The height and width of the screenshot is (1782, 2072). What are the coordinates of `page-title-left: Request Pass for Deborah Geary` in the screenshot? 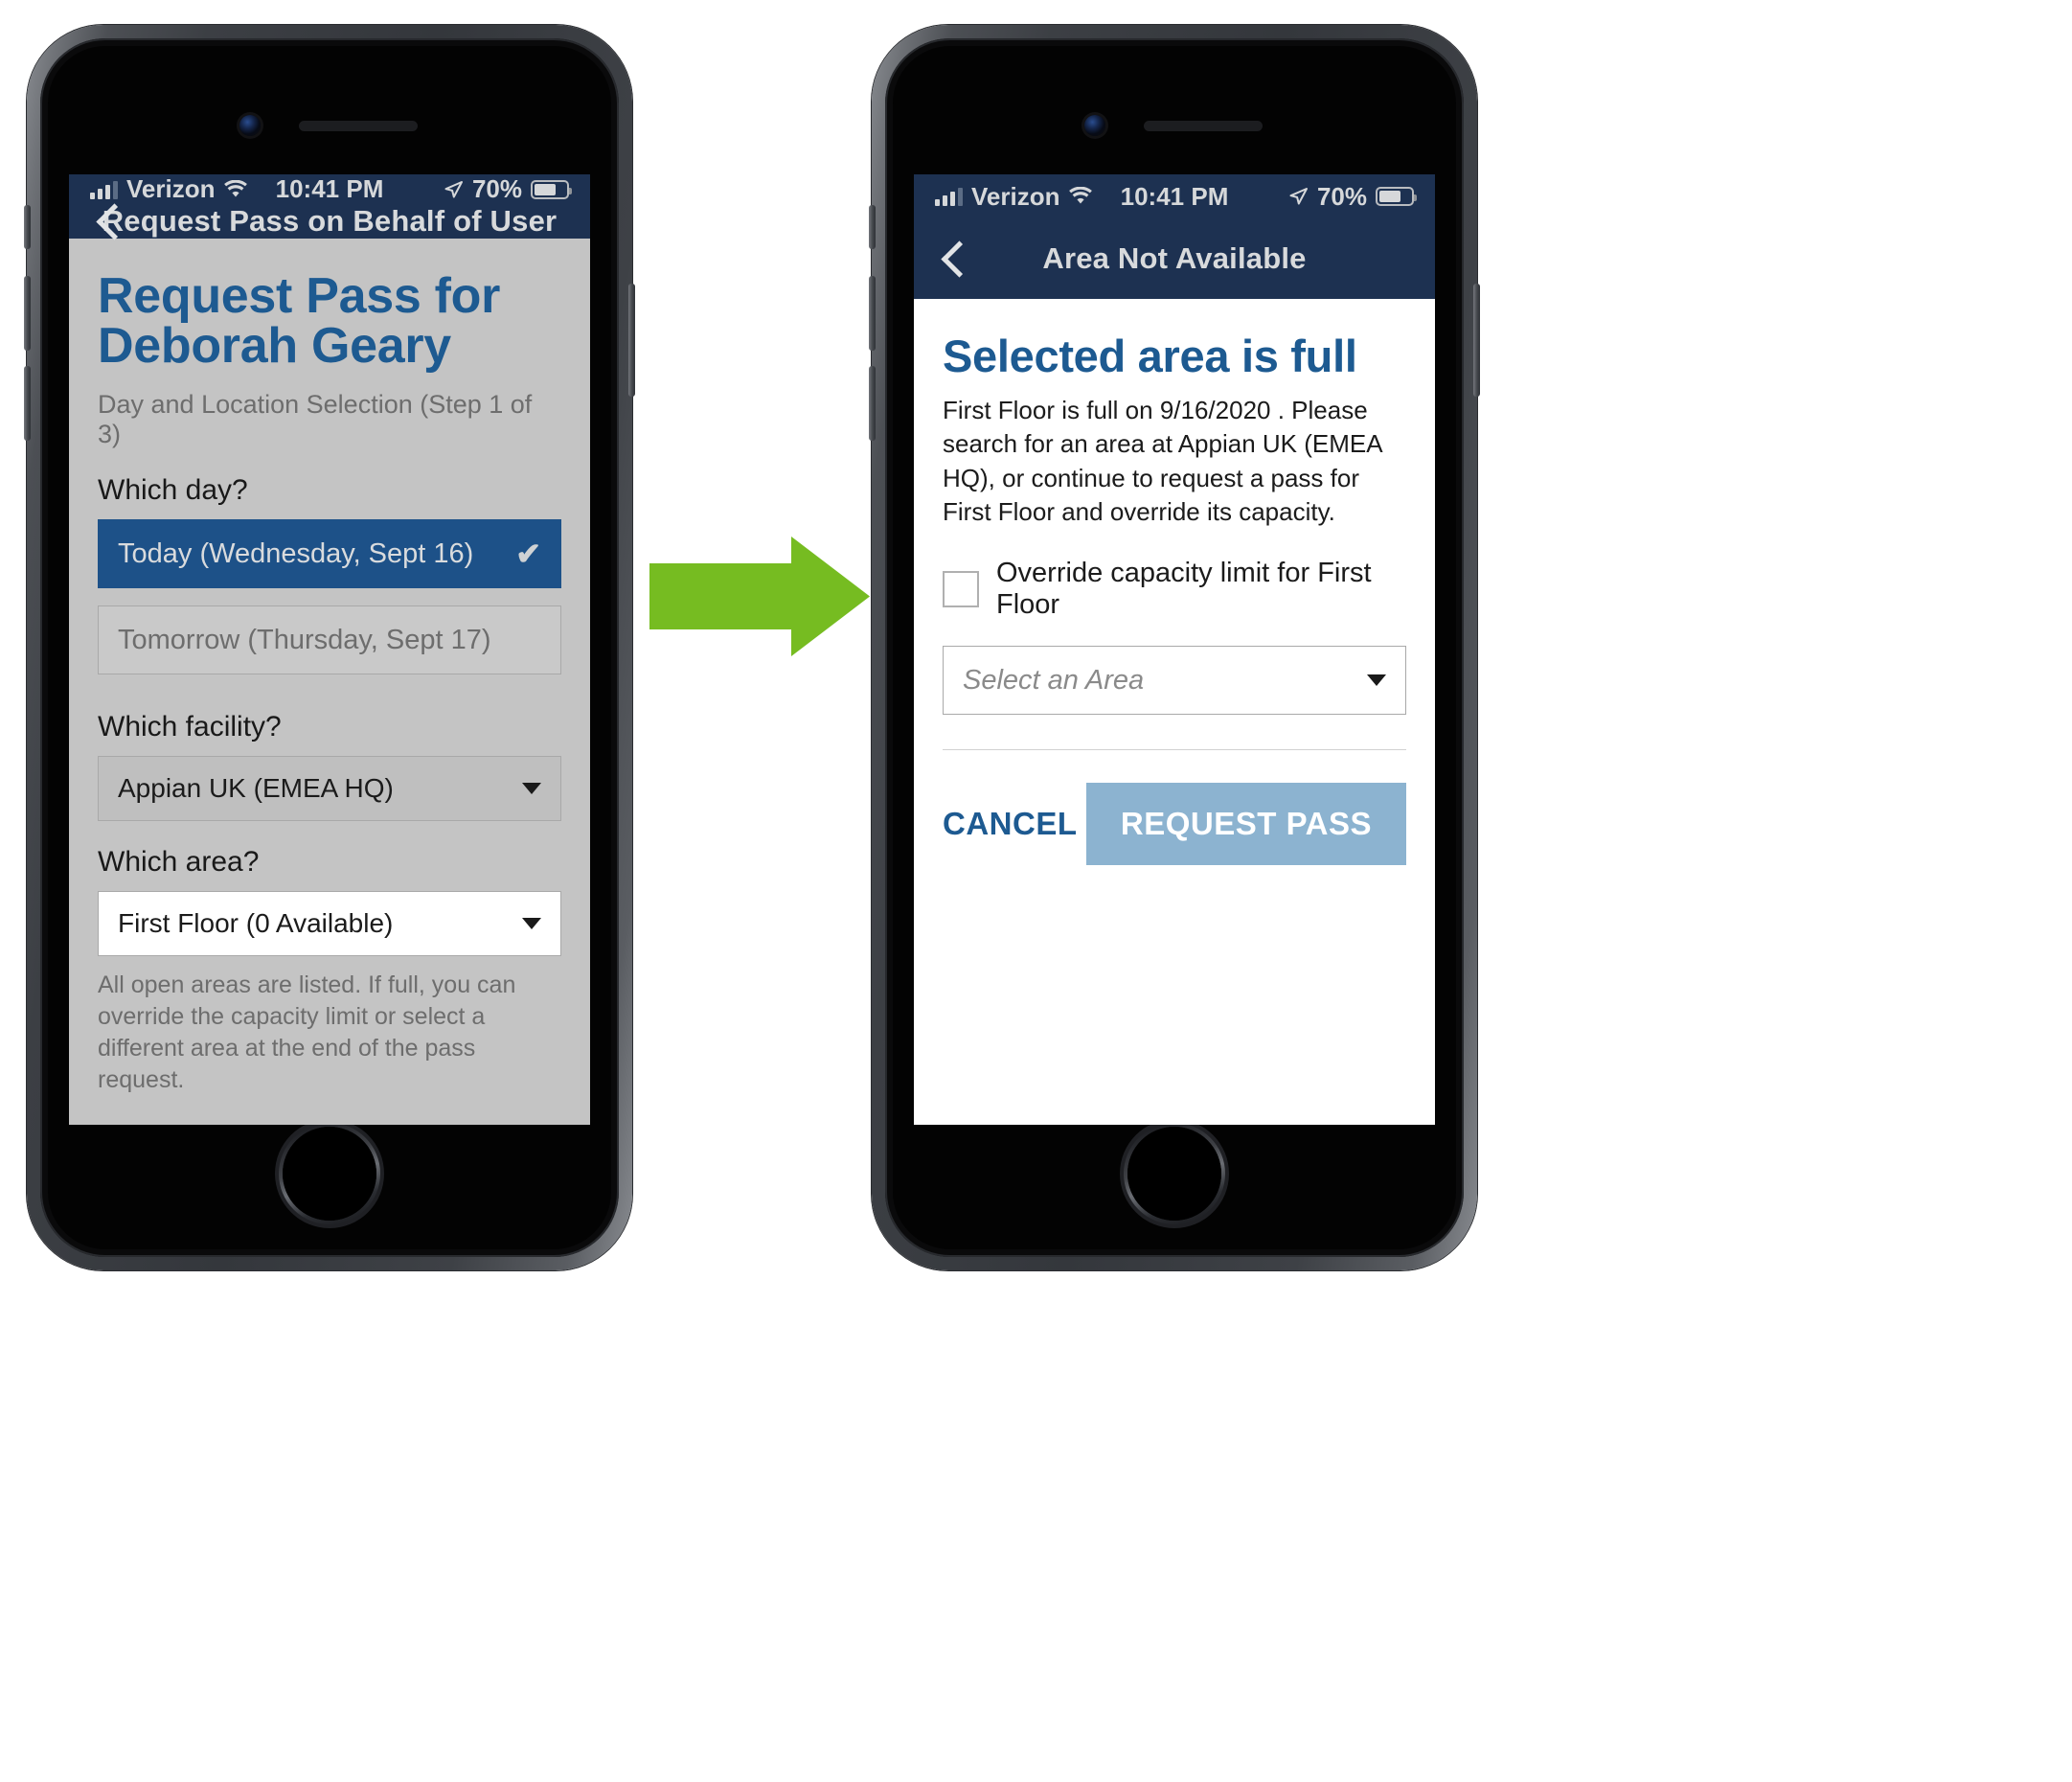 It's located at (299, 321).